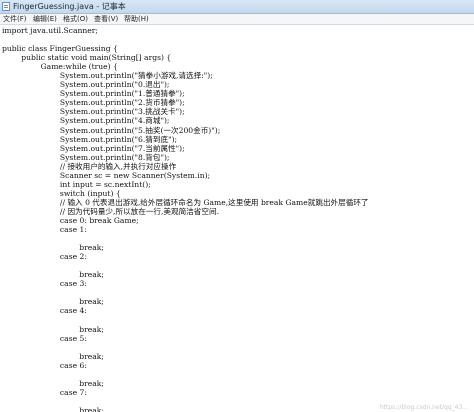 Image resolution: width=474 pixels, height=412 pixels. I want to click on code-line: case 6:, so click(44, 365).